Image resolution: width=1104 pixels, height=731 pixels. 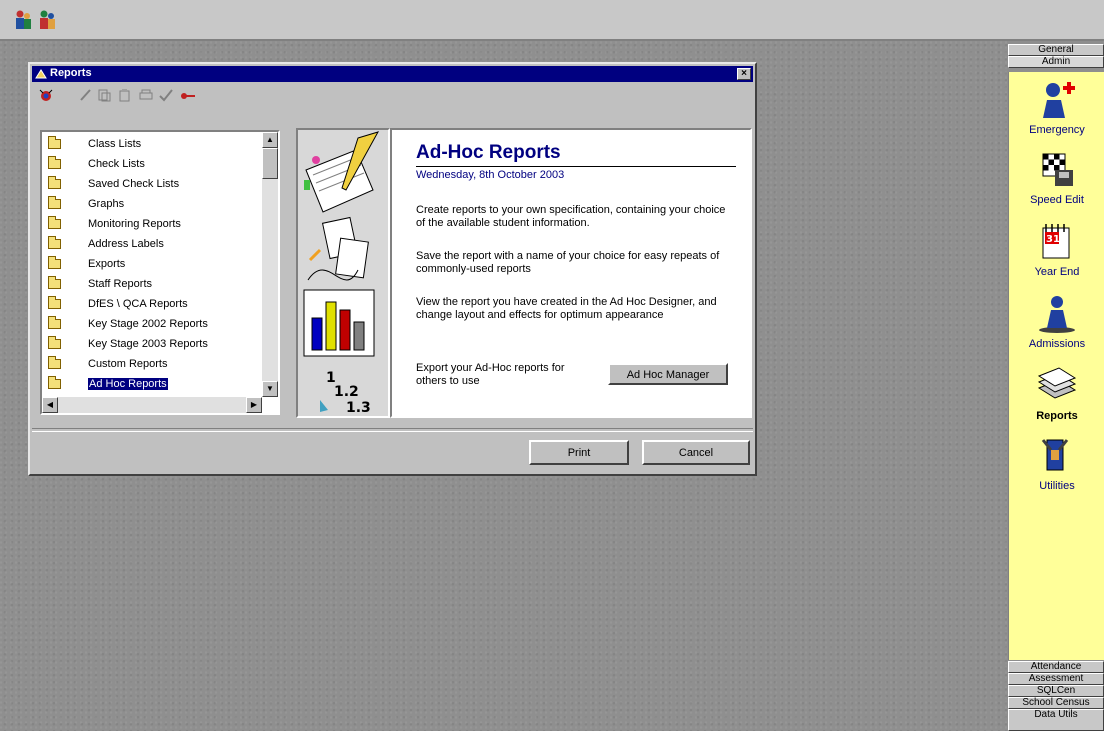 I want to click on nav-item-year-end: 31 Year End, so click(x=1056, y=257).